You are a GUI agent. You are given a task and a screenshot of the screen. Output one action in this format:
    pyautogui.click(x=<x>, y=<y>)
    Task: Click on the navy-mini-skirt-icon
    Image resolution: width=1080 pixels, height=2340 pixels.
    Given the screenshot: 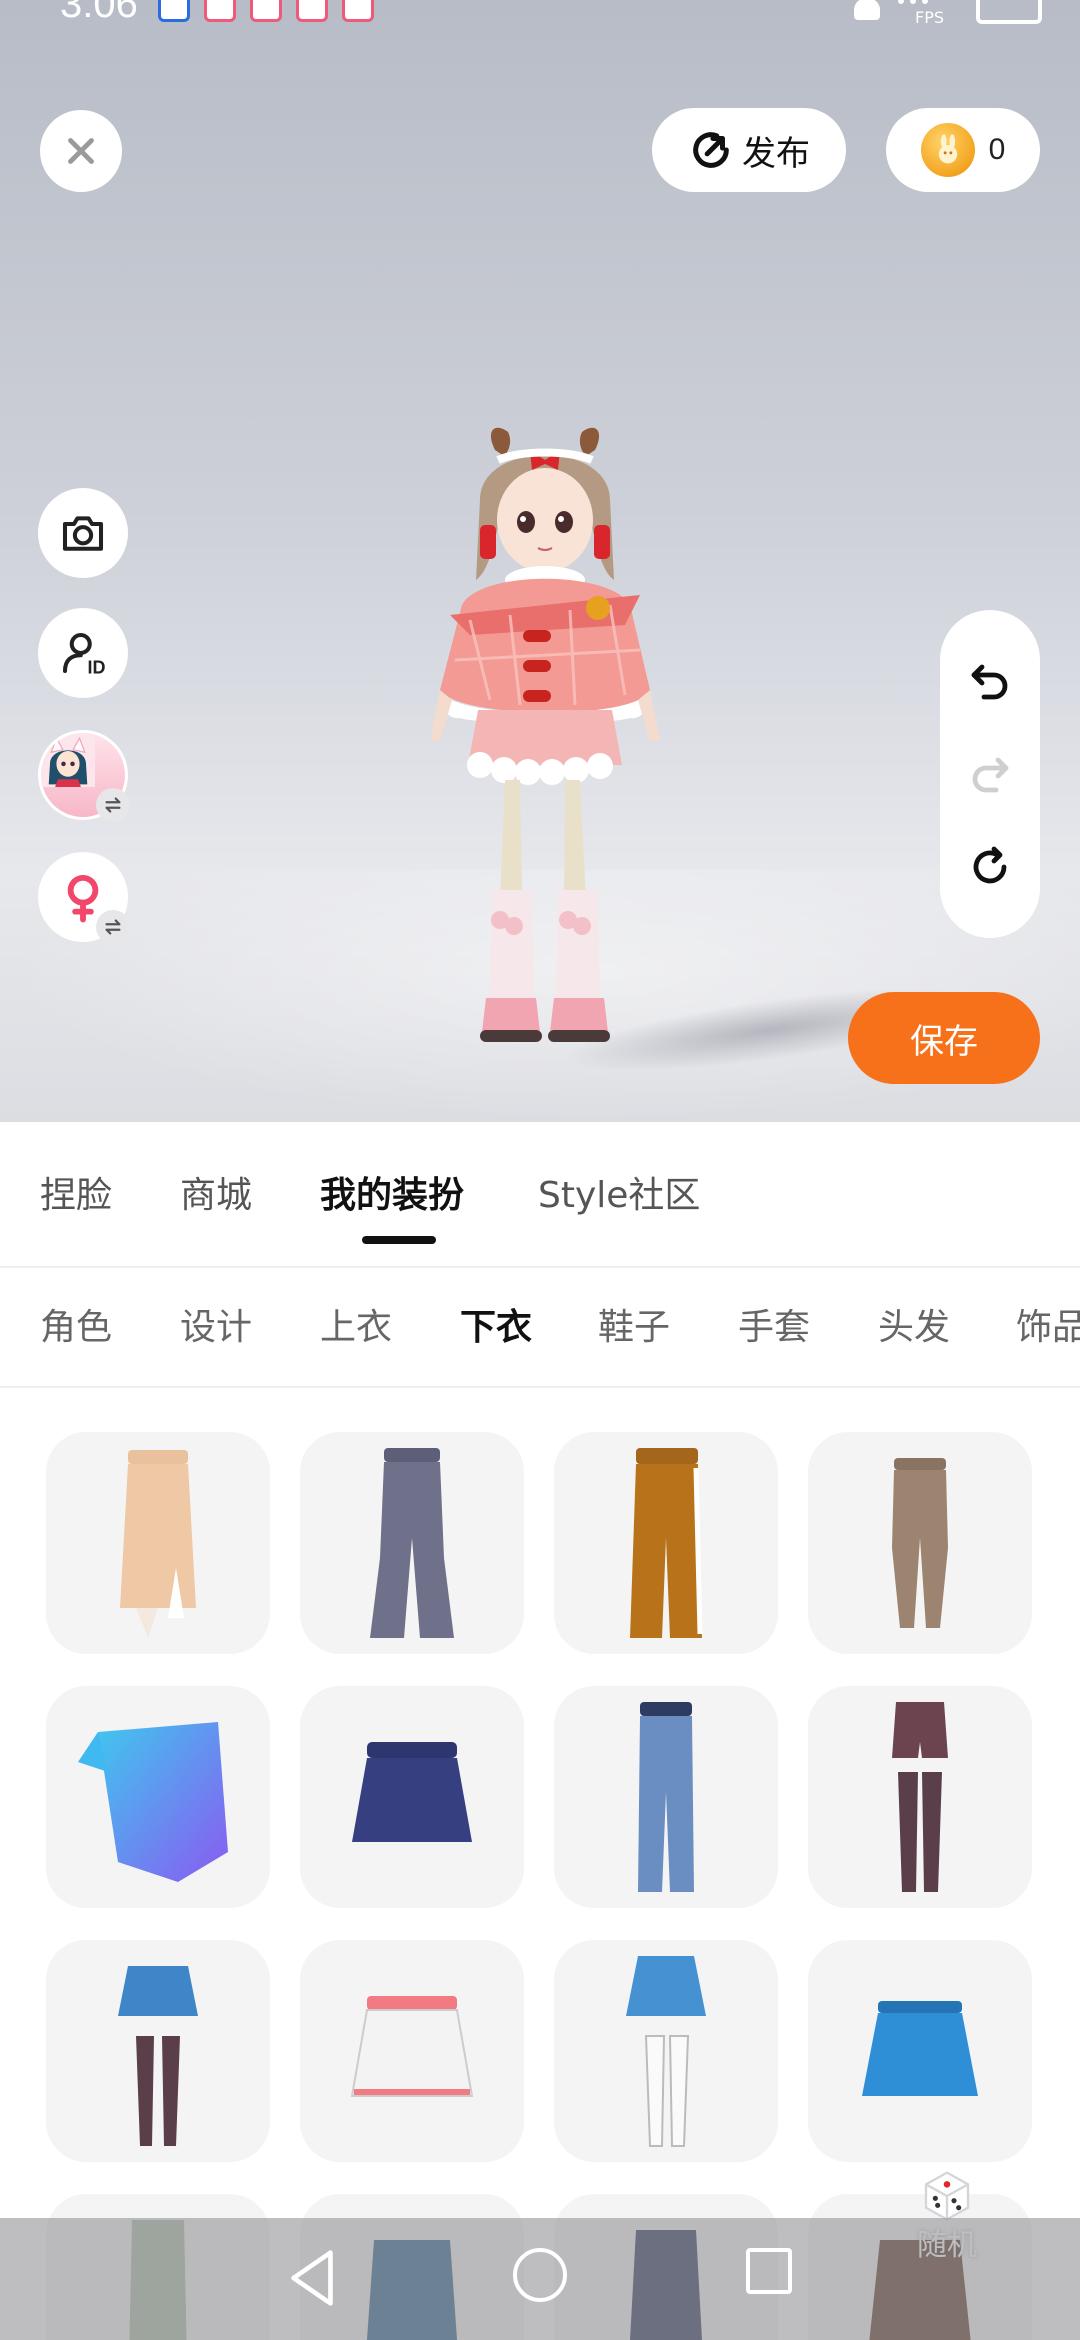 What is the action you would take?
    pyautogui.click(x=412, y=1792)
    